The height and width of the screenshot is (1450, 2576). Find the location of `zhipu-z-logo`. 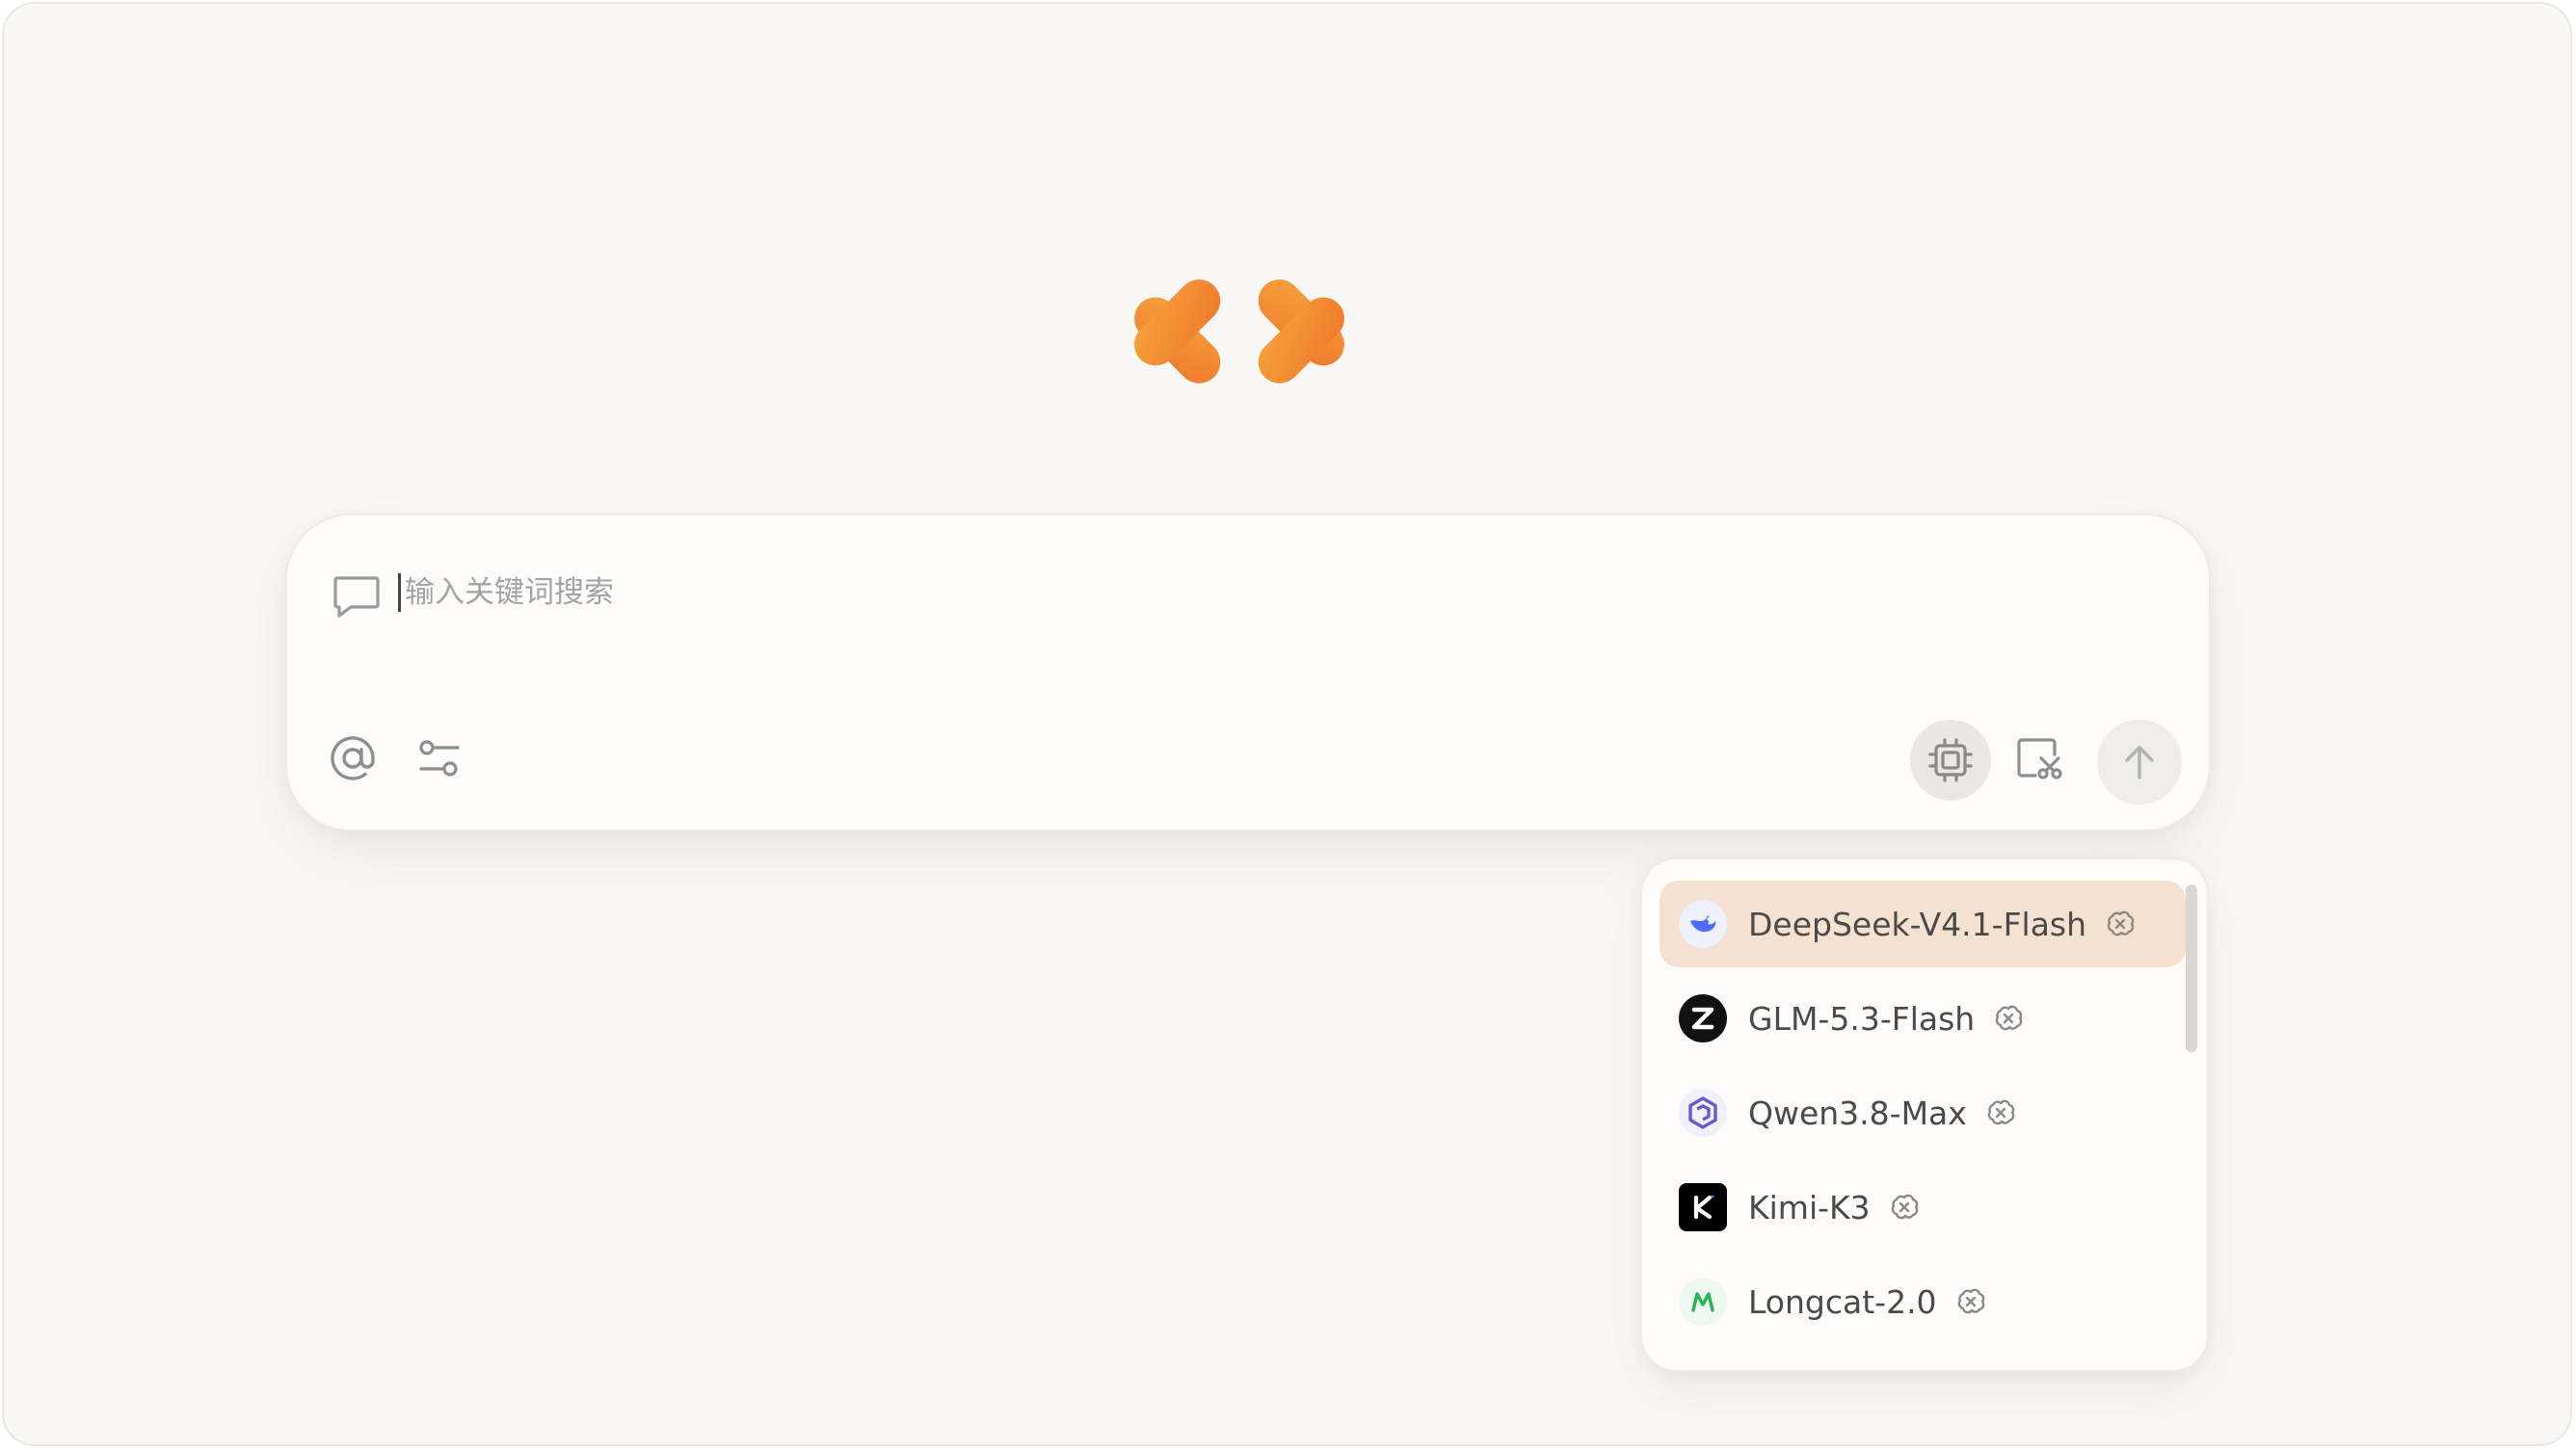

zhipu-z-logo is located at coordinates (1703, 1018).